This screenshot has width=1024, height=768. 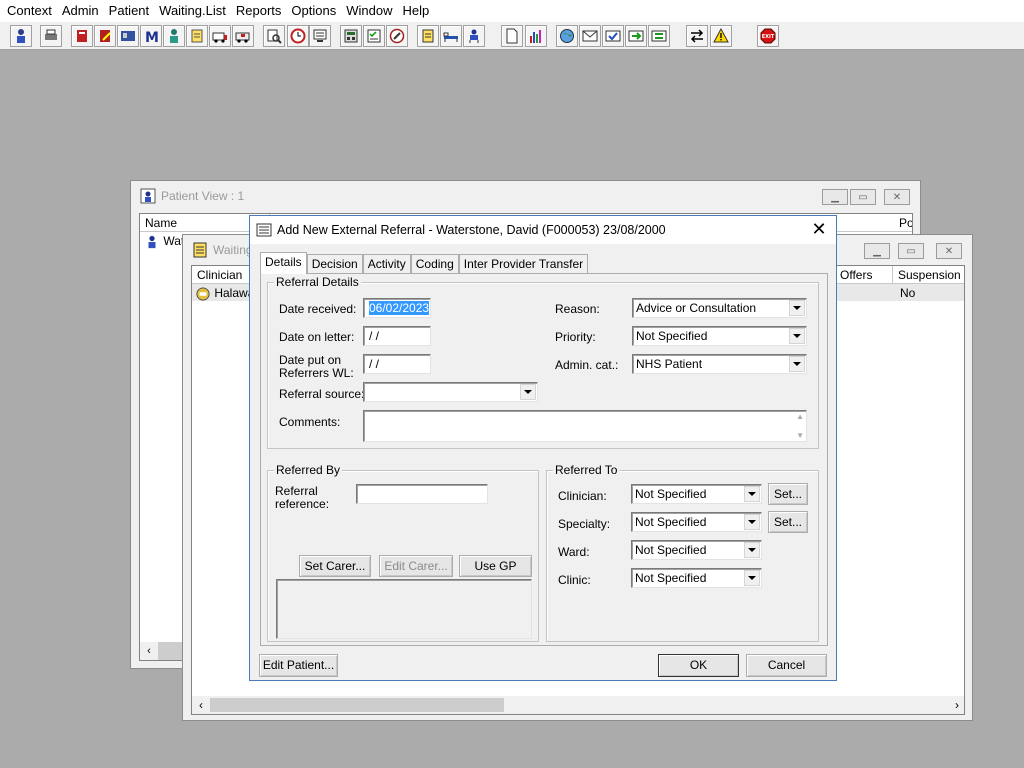 What do you see at coordinates (243, 36) in the screenshot?
I see `van-icon` at bounding box center [243, 36].